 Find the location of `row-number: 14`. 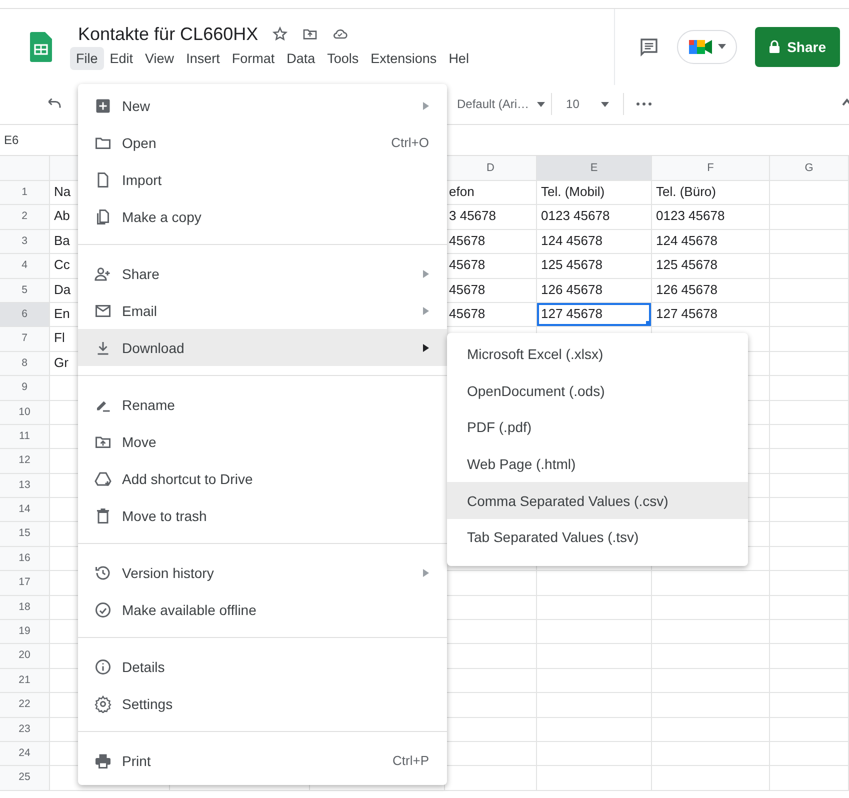

row-number: 14 is located at coordinates (25, 510).